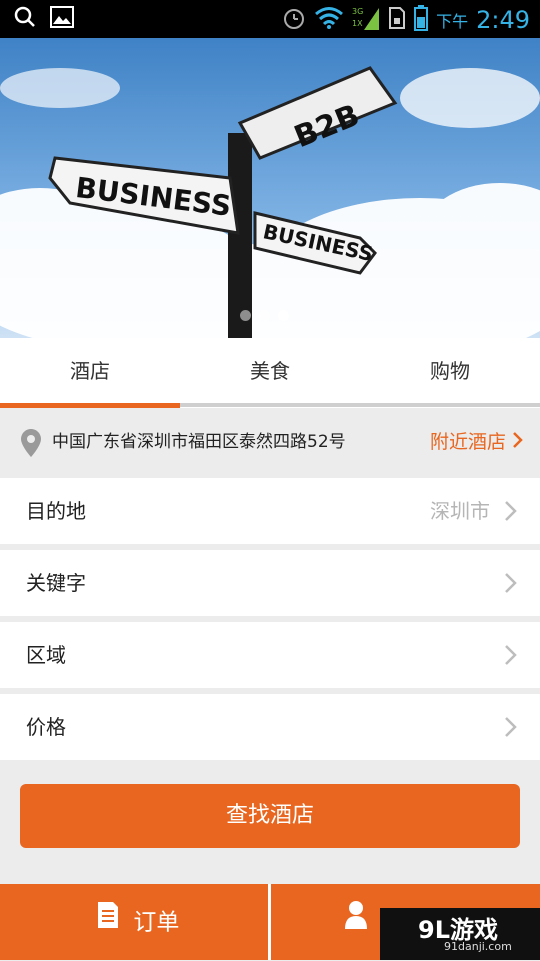  What do you see at coordinates (366, 20) in the screenshot?
I see `cellular-signal-icon: 3G 1X` at bounding box center [366, 20].